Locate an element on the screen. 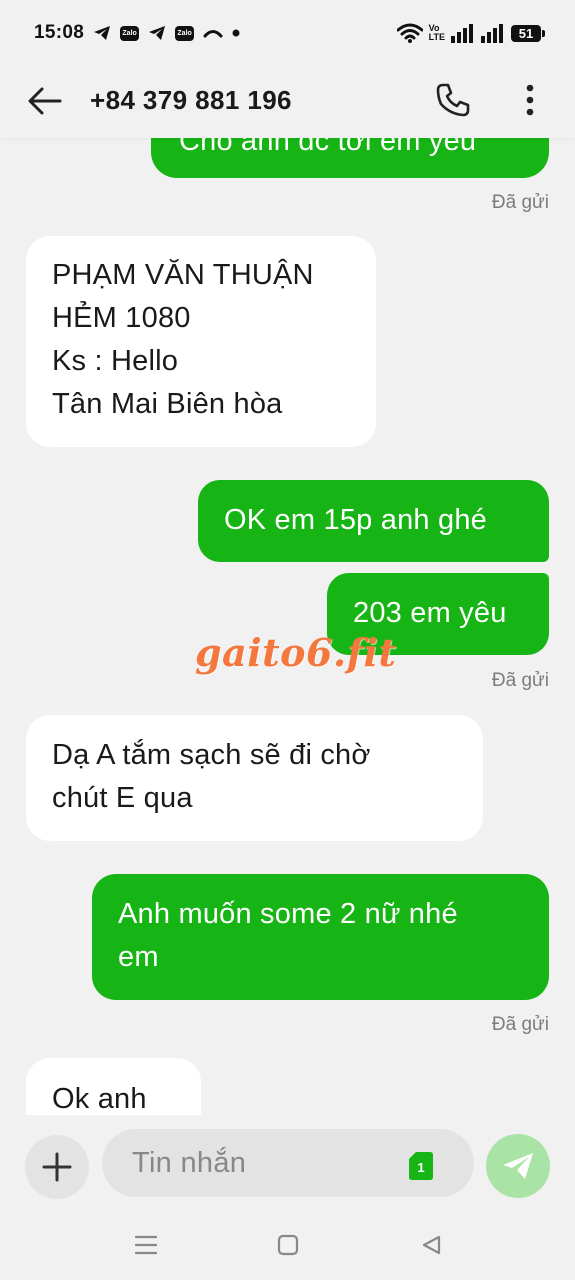  plus-icon is located at coordinates (57, 1167).